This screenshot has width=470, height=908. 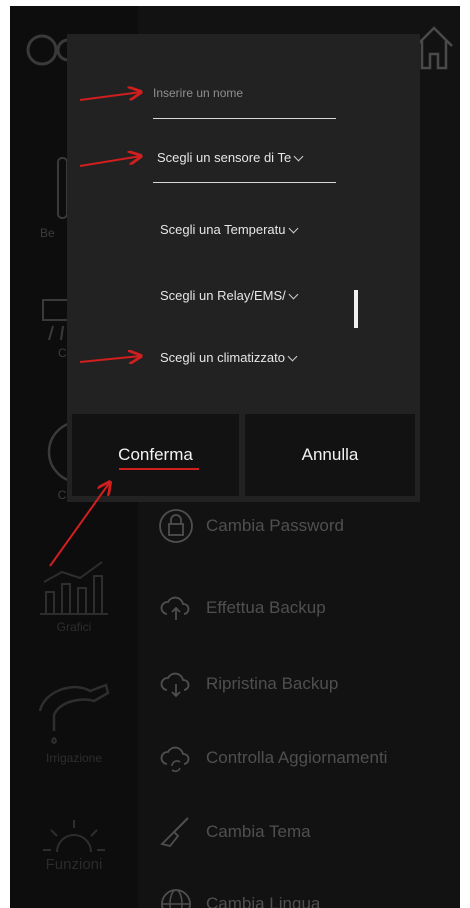 I want to click on sun-icon, so click(x=74, y=836).